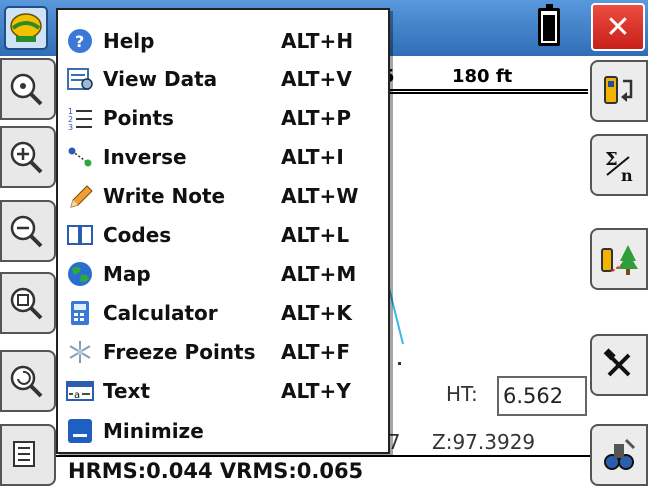 The width and height of the screenshot is (648, 486). I want to click on calculator-icon, so click(80, 313).